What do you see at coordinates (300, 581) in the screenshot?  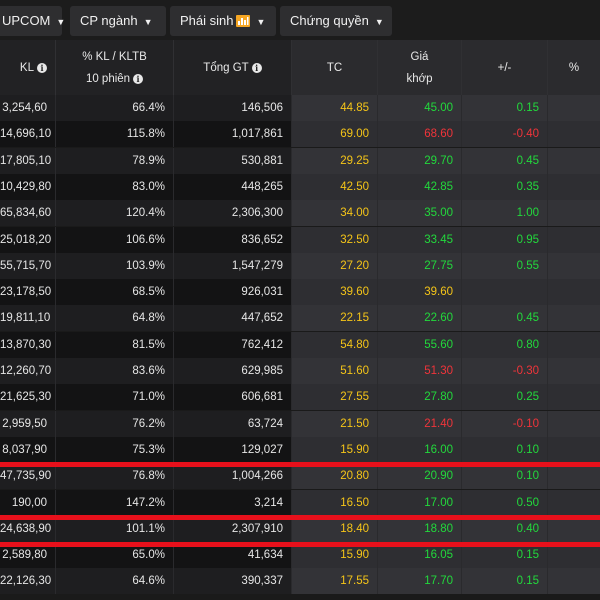 I see `table-row: 22,126,30 64.6% 390,337 17.55 17.70 0.15` at bounding box center [300, 581].